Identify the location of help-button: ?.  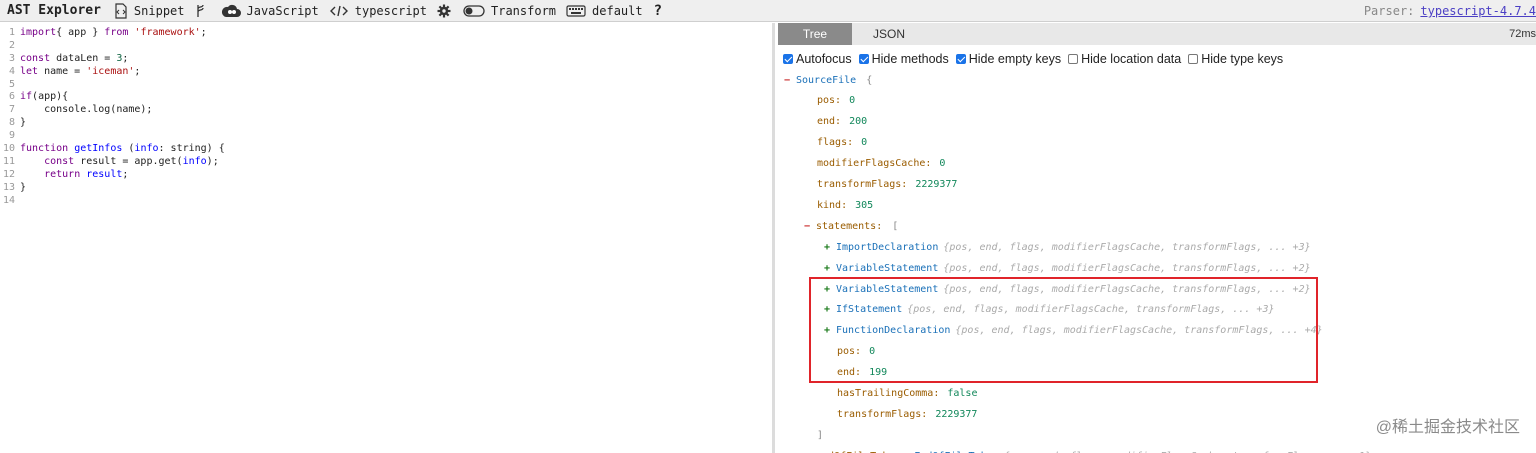
(658, 11).